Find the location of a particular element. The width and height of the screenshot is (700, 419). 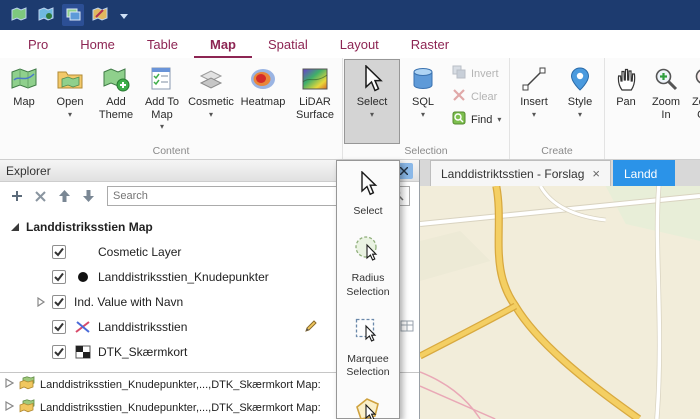

map-stack-icon is located at coordinates (27, 407).